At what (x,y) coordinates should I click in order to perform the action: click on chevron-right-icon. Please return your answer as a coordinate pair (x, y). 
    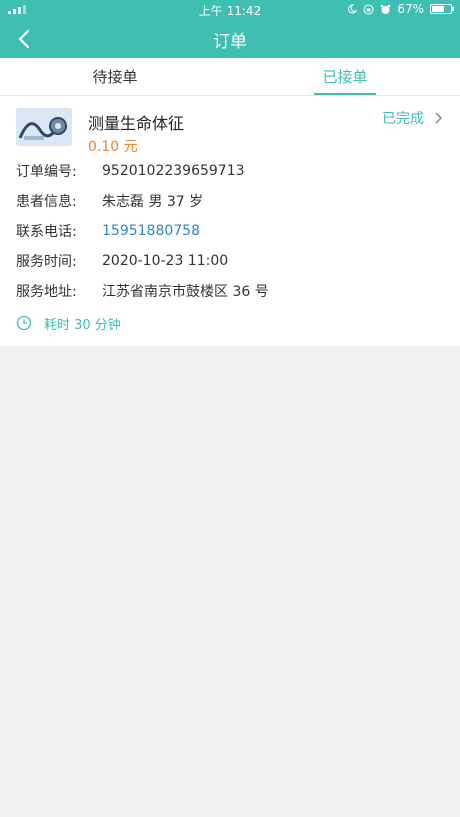
    Looking at the image, I should click on (439, 118).